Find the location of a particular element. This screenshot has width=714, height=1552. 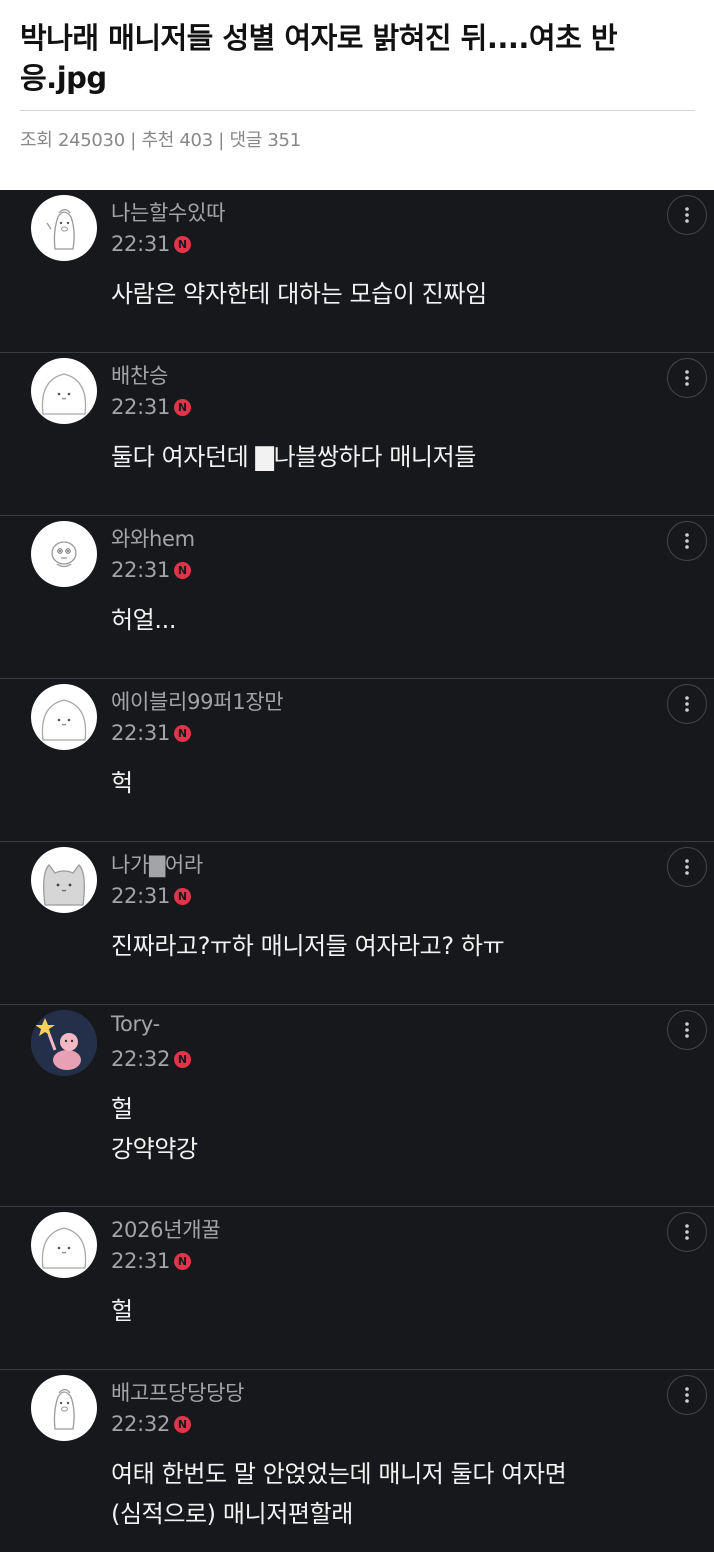

comment-text: 진짜라고?ㅠ하 매니저들 여자라고? 하ㅠ is located at coordinates (308, 946).